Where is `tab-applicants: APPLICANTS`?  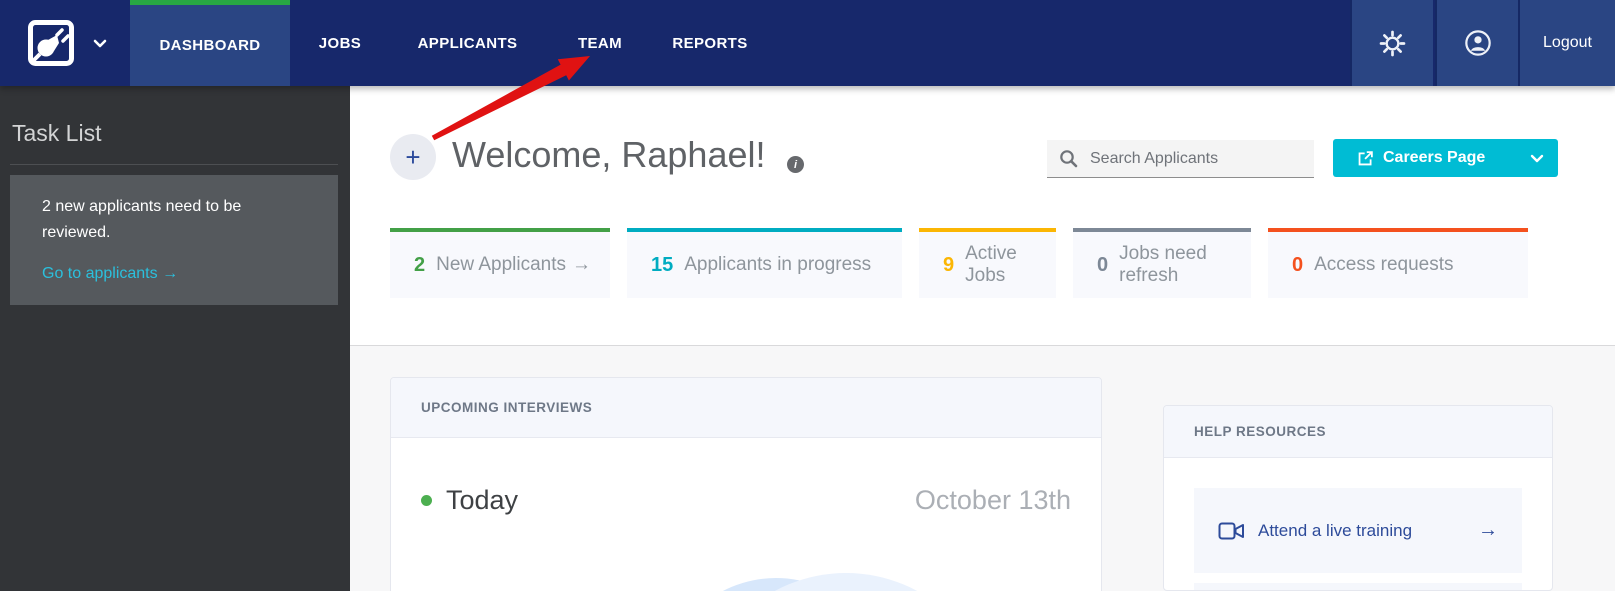
tab-applicants: APPLICANTS is located at coordinates (467, 43).